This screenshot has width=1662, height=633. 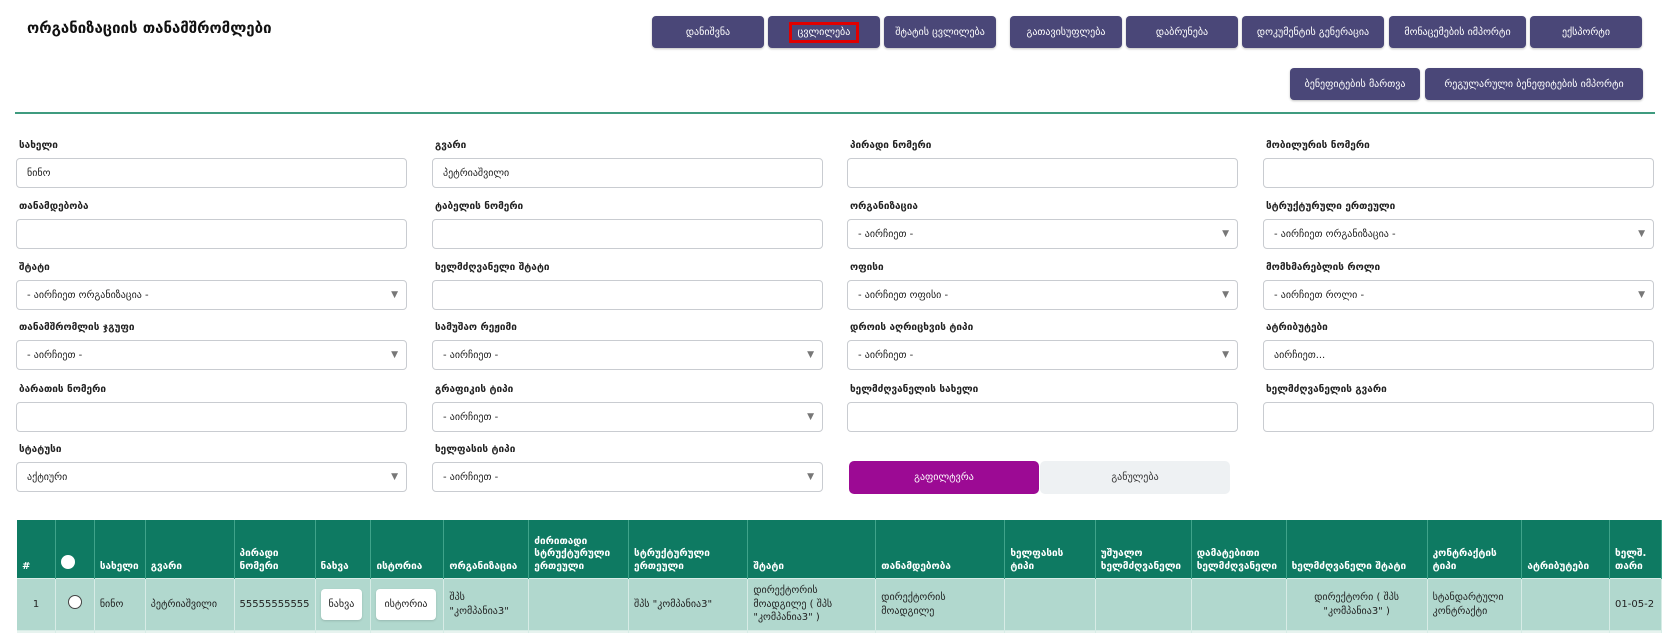 What do you see at coordinates (688, 549) in the screenshot?
I see `col-unit: სტრუქტურული ერთეული` at bounding box center [688, 549].